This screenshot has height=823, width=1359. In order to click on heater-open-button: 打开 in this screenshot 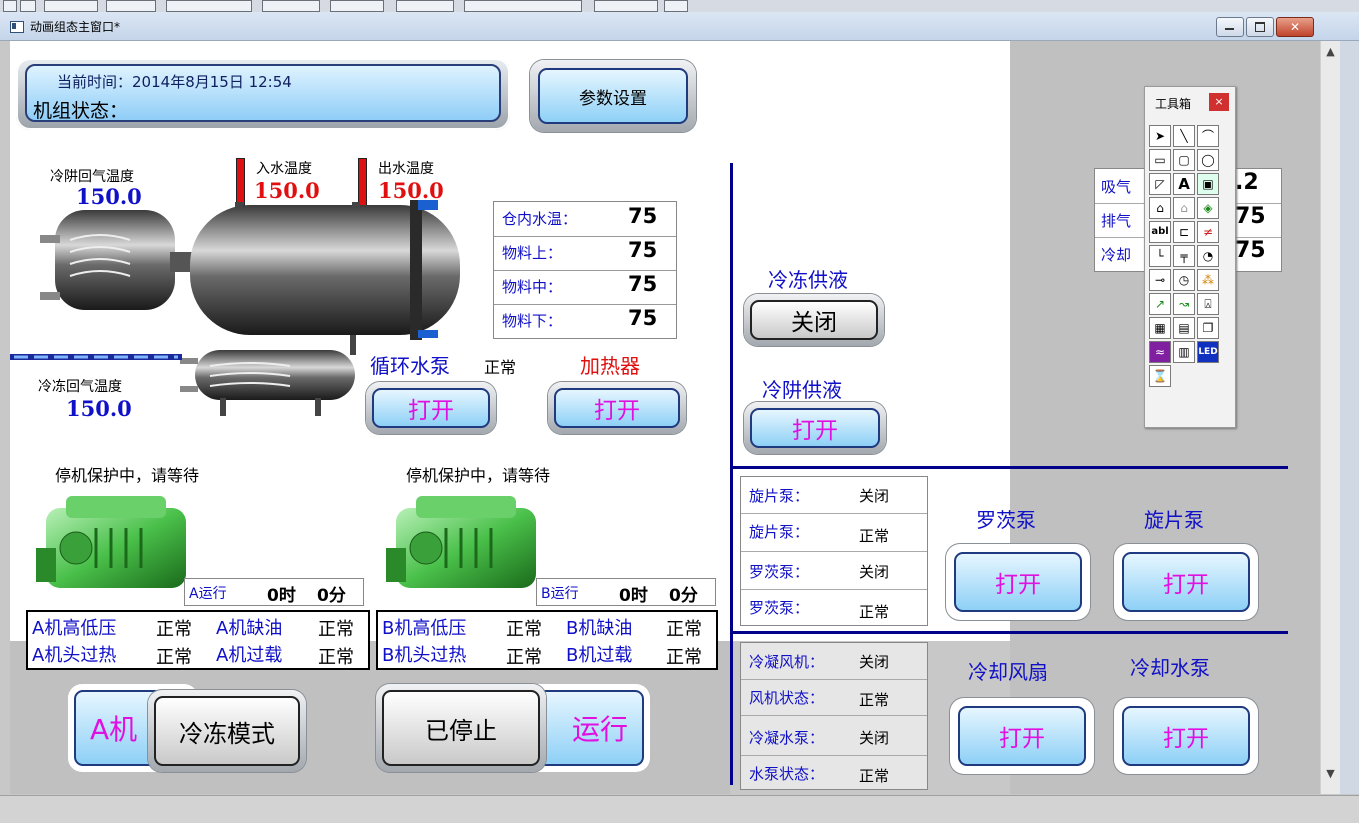, I will do `click(617, 408)`.